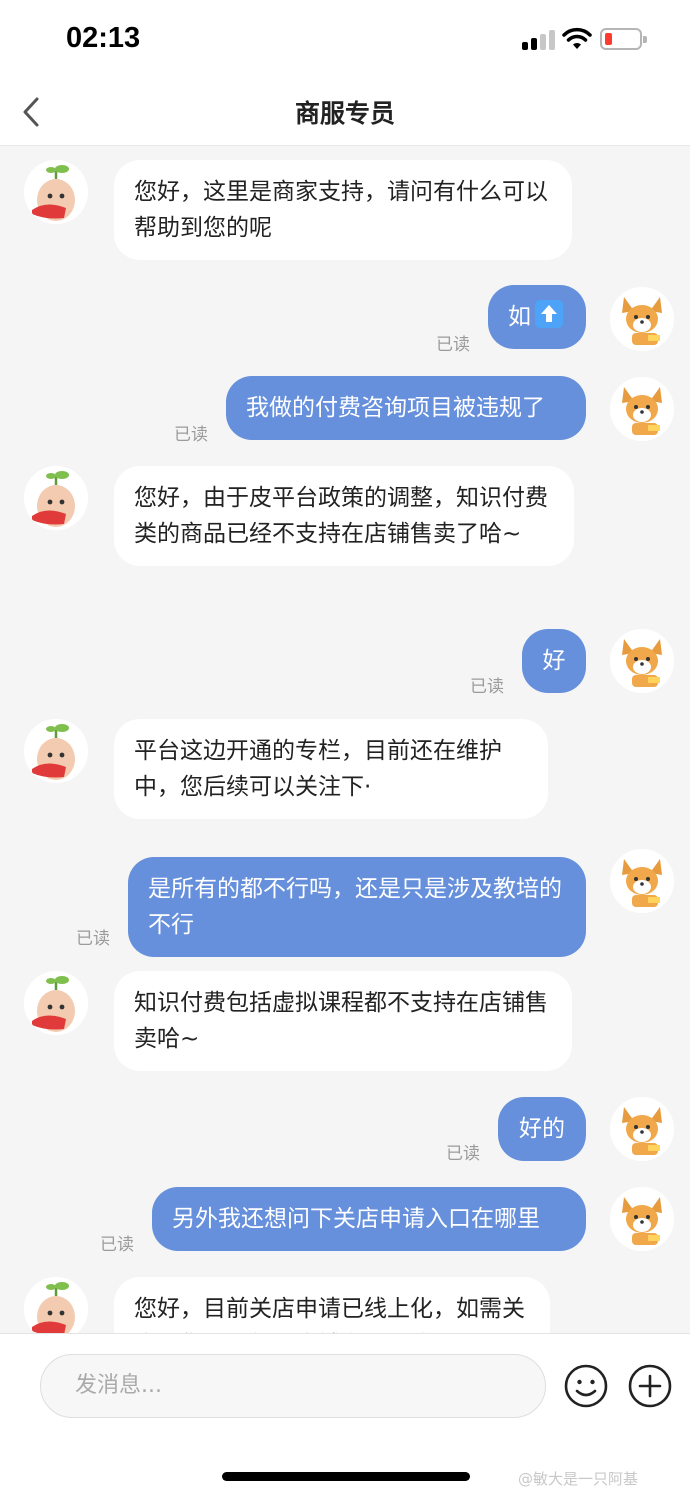 The height and width of the screenshot is (1493, 690). Describe the element at coordinates (331, 769) in the screenshot. I see `incoming-message: 平台这边开通的专栏，目前还在维护中，您后续可以关注下·` at that location.